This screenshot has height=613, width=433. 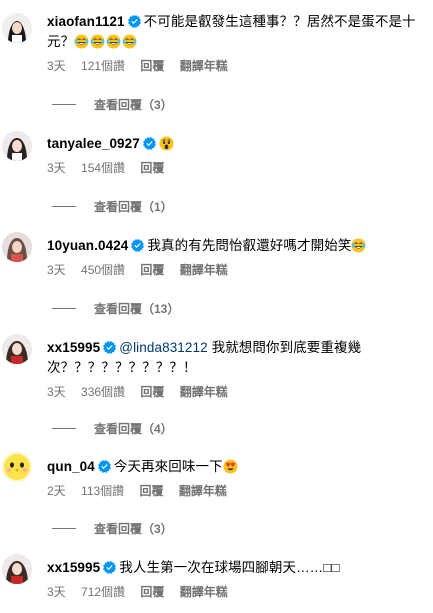 What do you see at coordinates (137, 309) in the screenshot?
I see `view-replies-label: 查看回覆（13）` at bounding box center [137, 309].